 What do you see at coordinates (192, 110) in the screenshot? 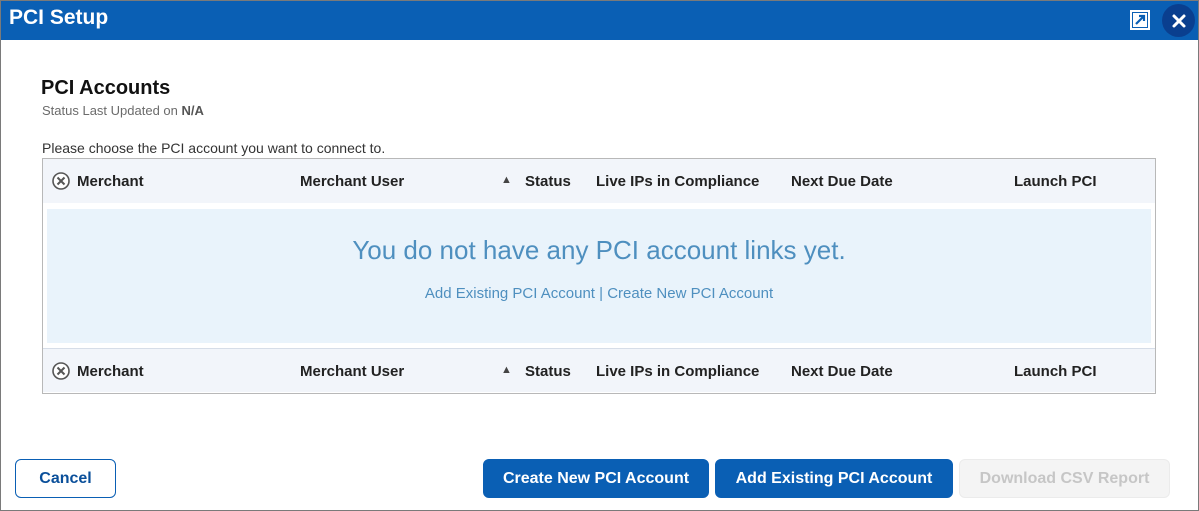
I see `status-value: N/A` at bounding box center [192, 110].